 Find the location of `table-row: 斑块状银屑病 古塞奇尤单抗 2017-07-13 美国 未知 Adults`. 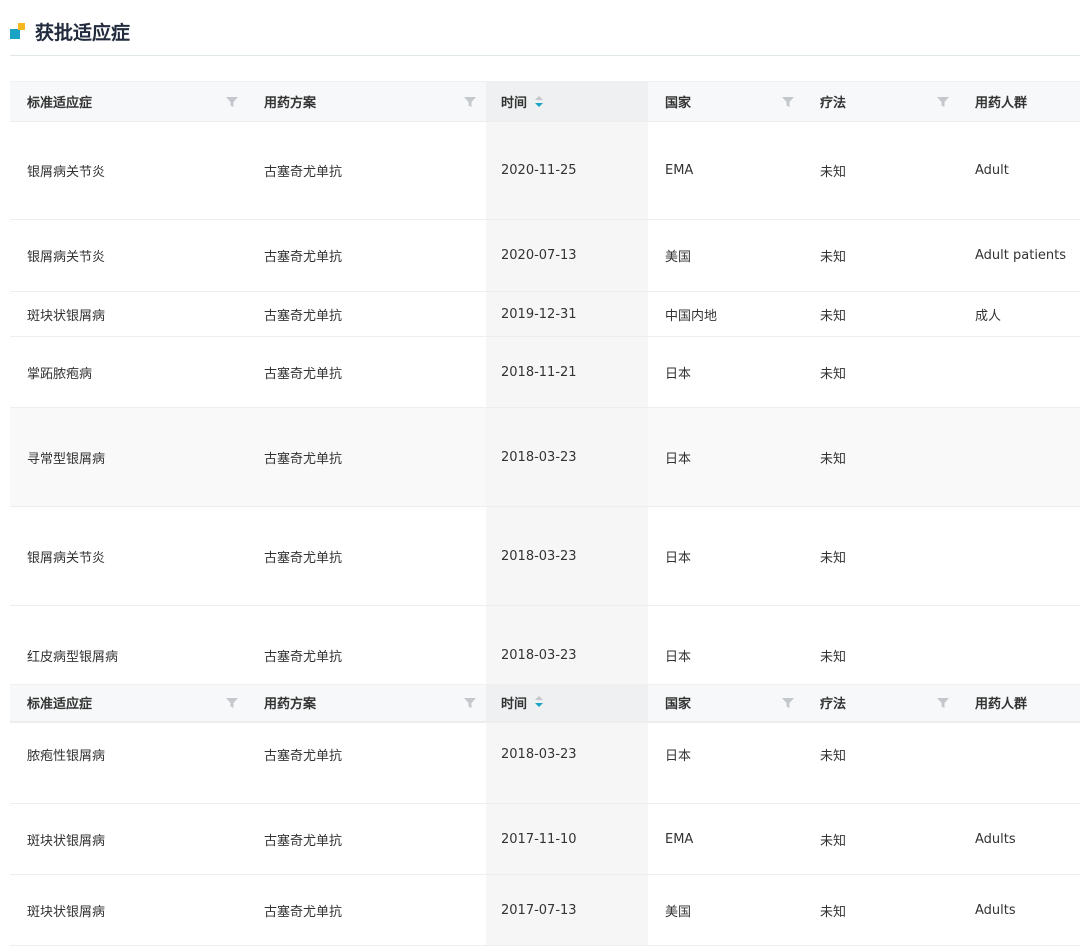

table-row: 斑块状银屑病 古塞奇尤单抗 2017-07-13 美国 未知 Adults is located at coordinates (545, 910).